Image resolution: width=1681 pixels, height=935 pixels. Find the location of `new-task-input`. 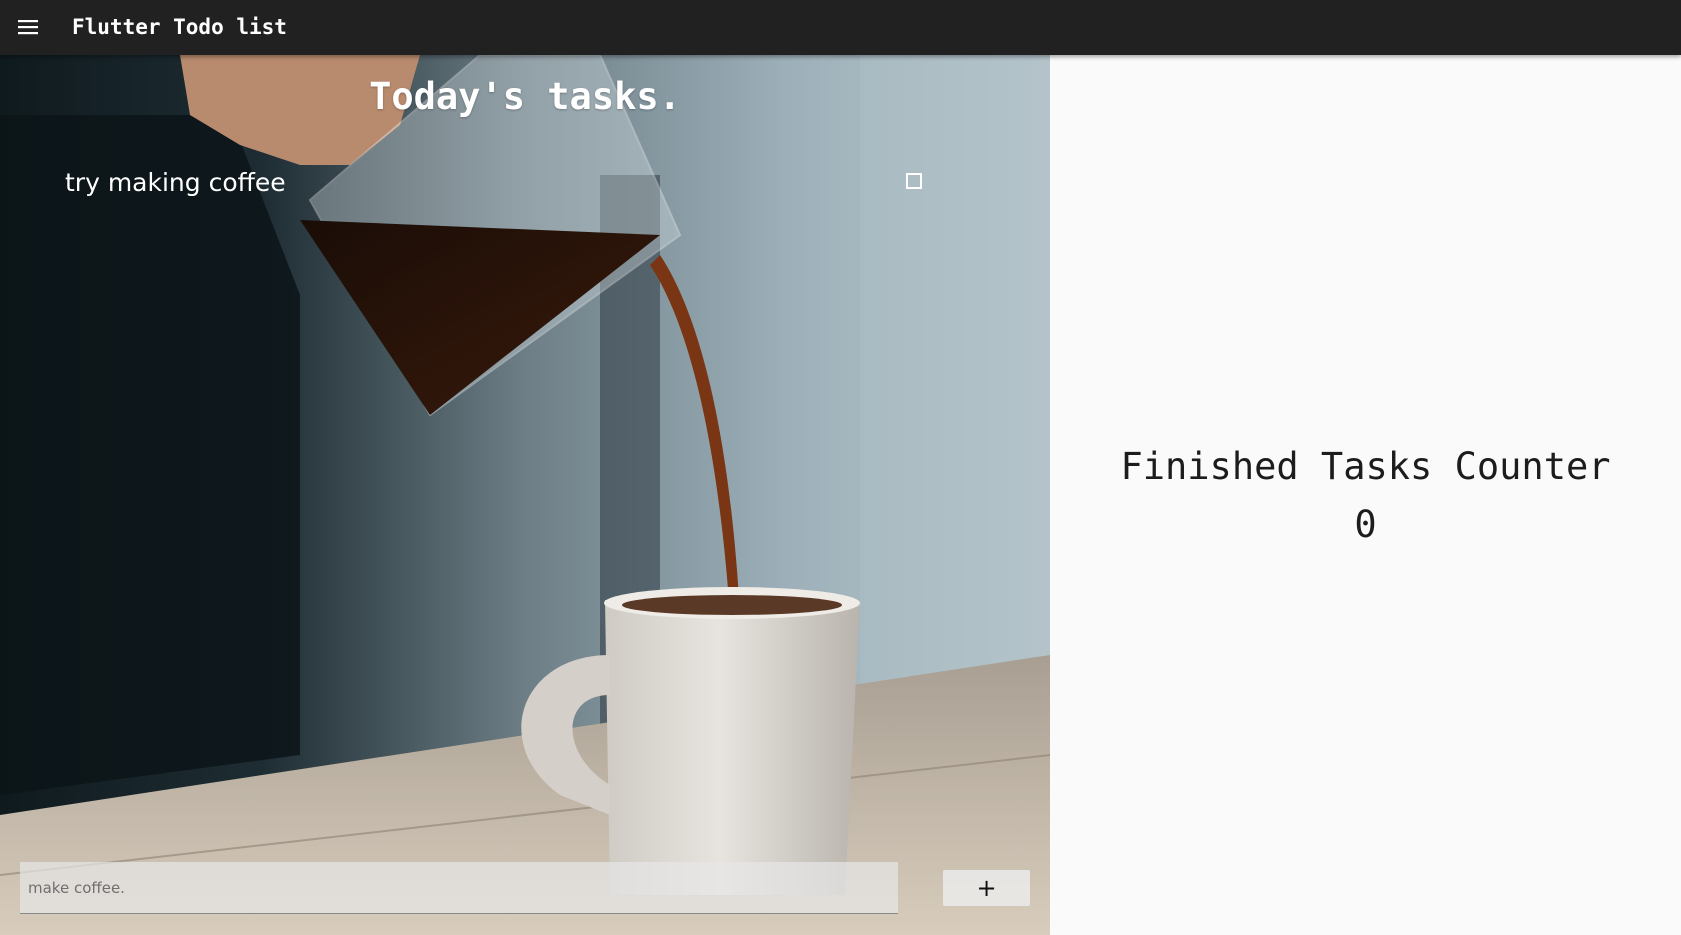

new-task-input is located at coordinates (459, 887).